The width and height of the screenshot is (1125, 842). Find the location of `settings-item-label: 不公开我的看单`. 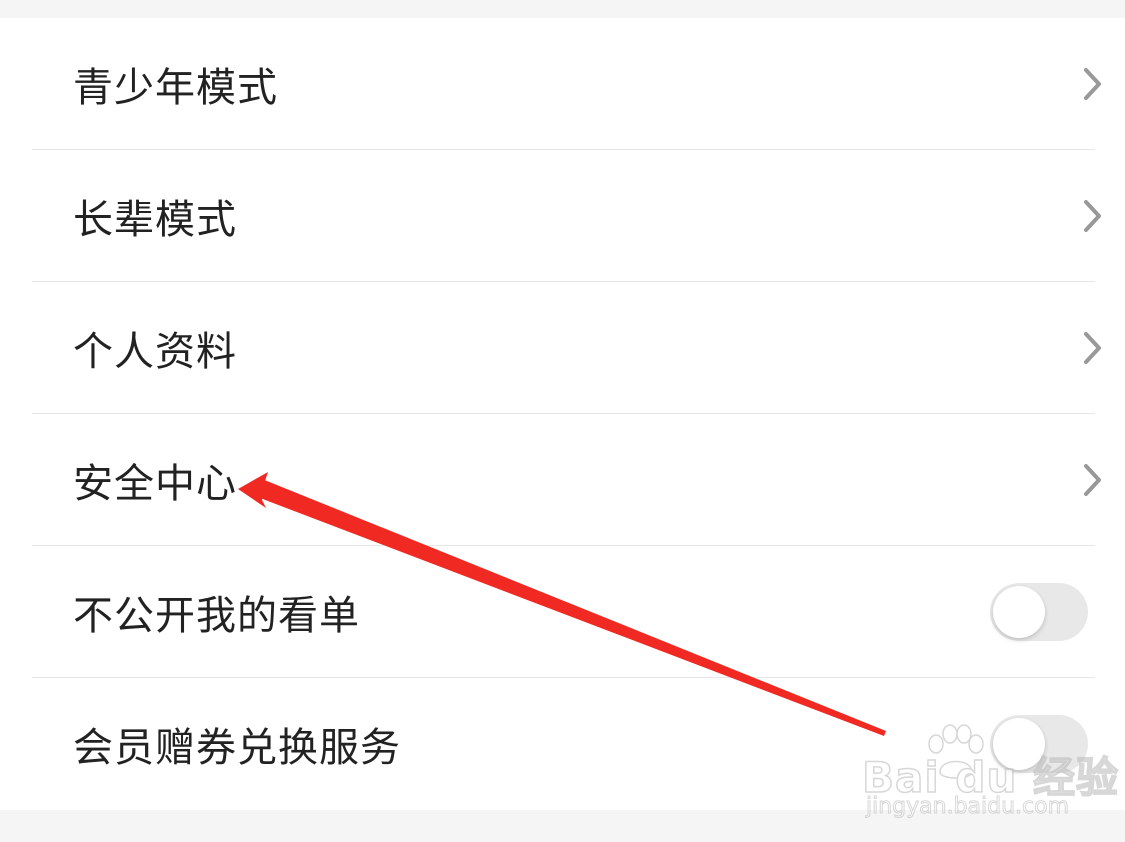

settings-item-label: 不公开我的看单 is located at coordinates (216, 616).